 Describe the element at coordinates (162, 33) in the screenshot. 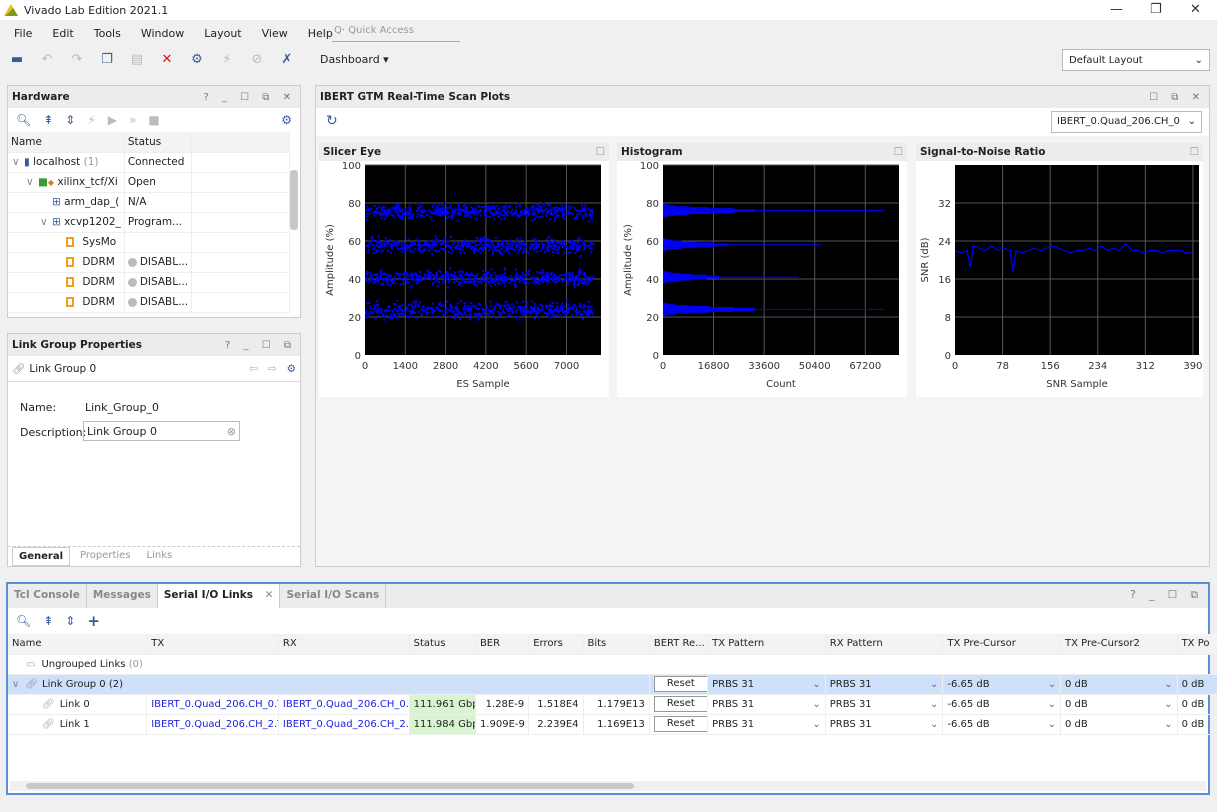

I see `menu-window: Window` at that location.